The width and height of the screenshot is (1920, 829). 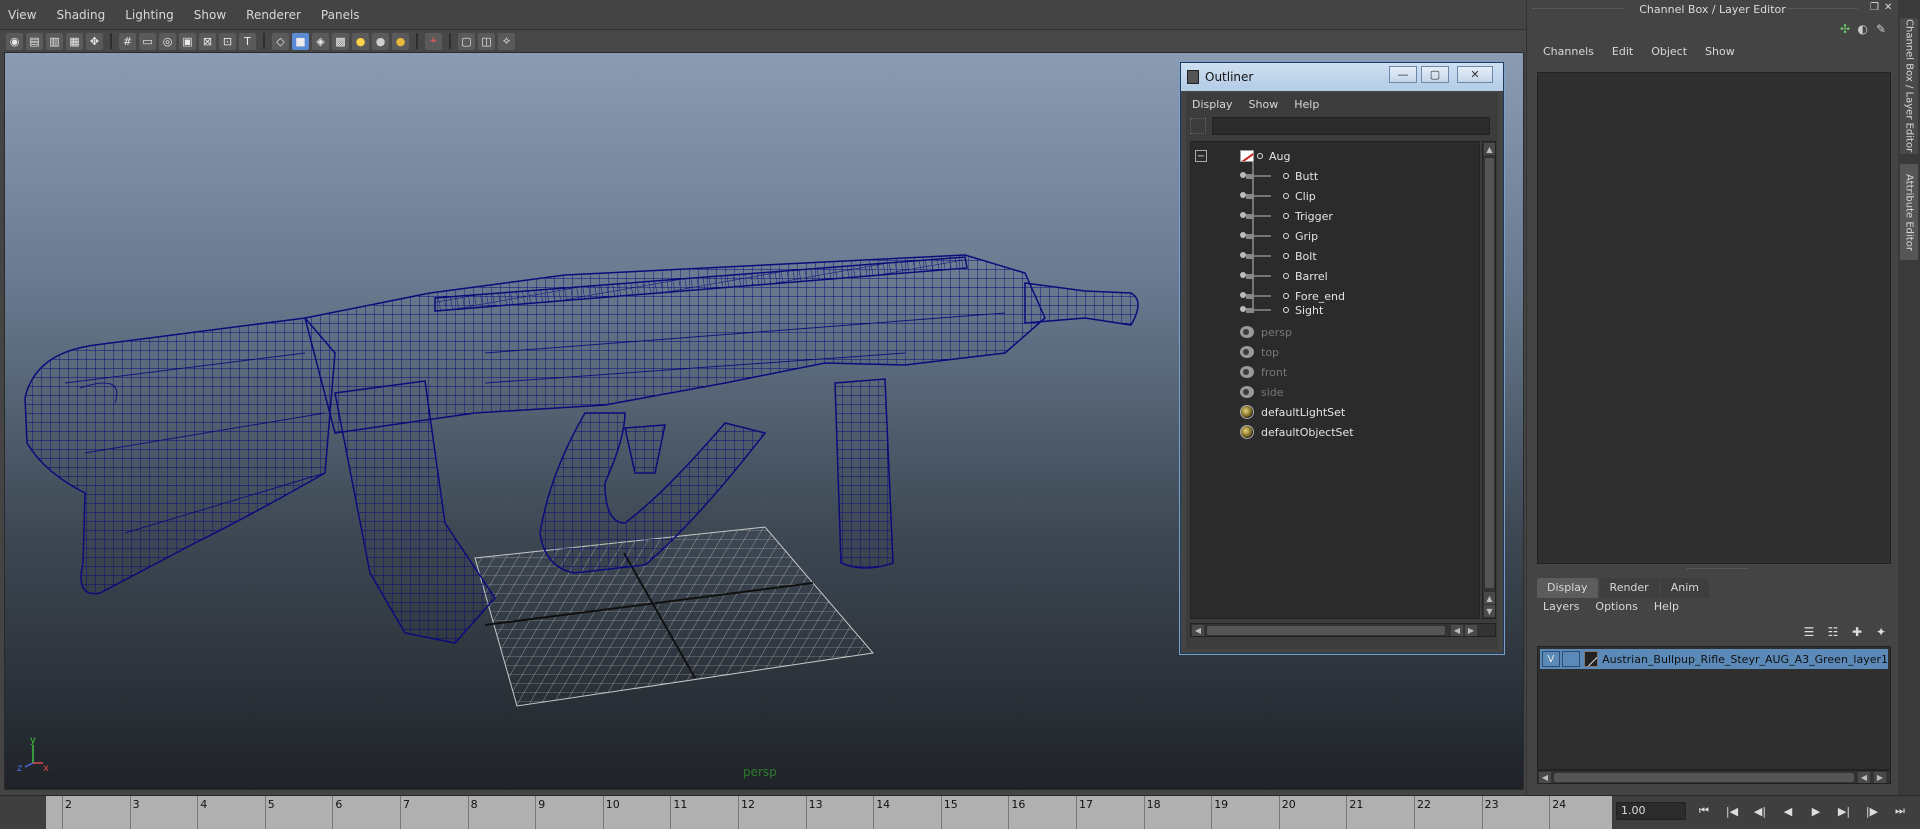 I want to click on layer-horizontal-scrollbar: ◀ ◀ ▶, so click(x=1714, y=777).